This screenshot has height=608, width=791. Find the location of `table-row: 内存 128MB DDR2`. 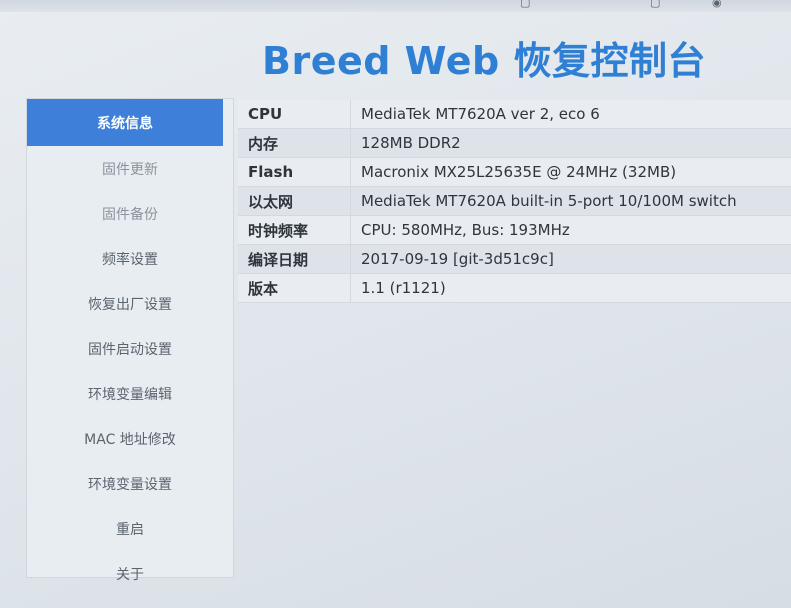

table-row: 内存 128MB DDR2 is located at coordinates (514, 143).